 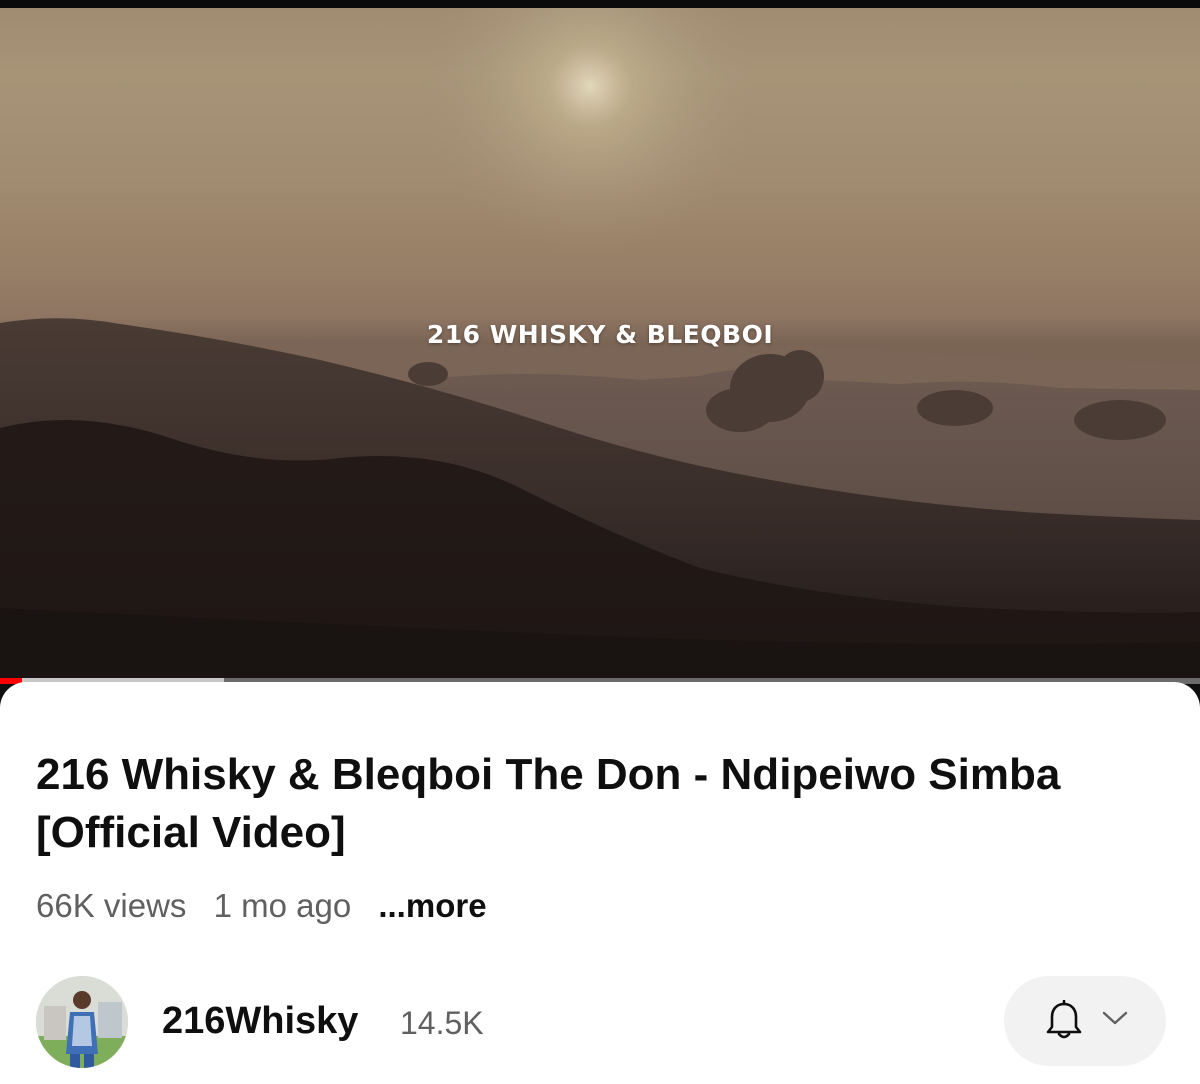 I want to click on channel-avatar, so click(x=82, y=1022).